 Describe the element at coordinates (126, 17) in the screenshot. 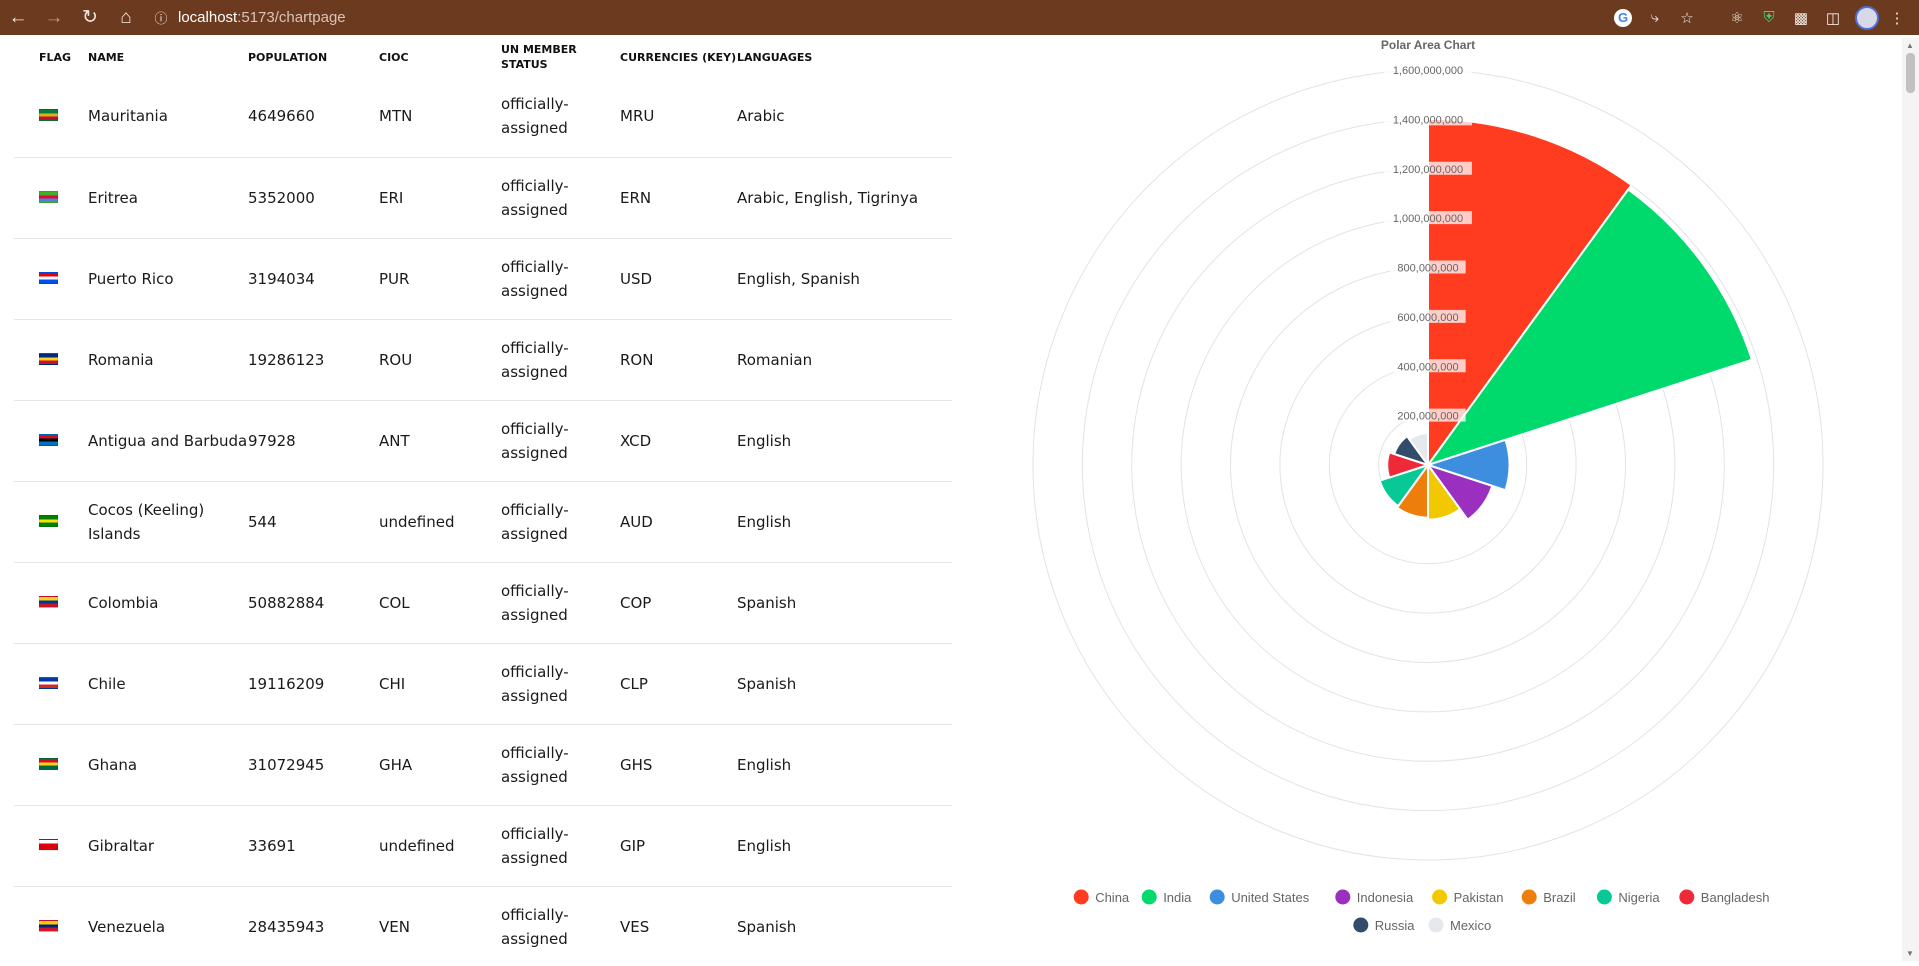

I see `home-icon: ⌂` at that location.